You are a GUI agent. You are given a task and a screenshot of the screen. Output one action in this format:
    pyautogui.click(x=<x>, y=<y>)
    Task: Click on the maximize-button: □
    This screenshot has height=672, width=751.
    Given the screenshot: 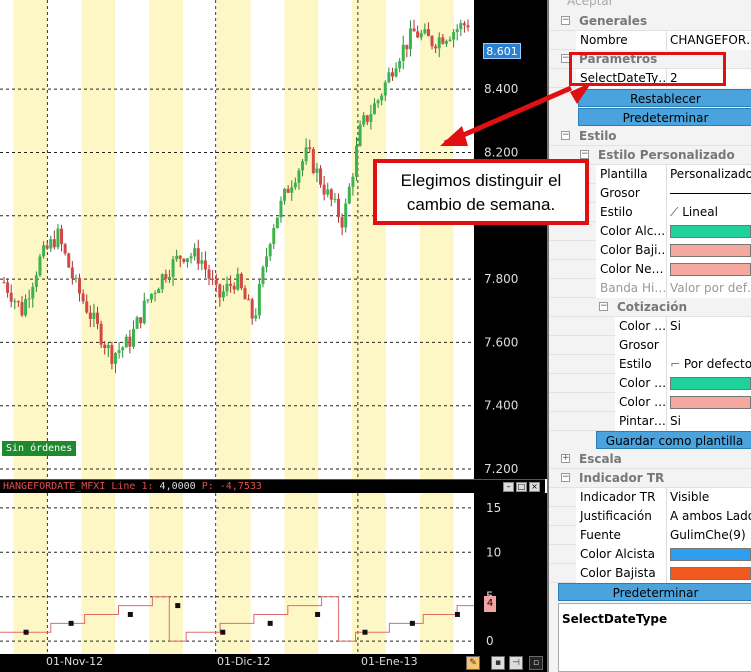 What is the action you would take?
    pyautogui.click(x=521, y=487)
    